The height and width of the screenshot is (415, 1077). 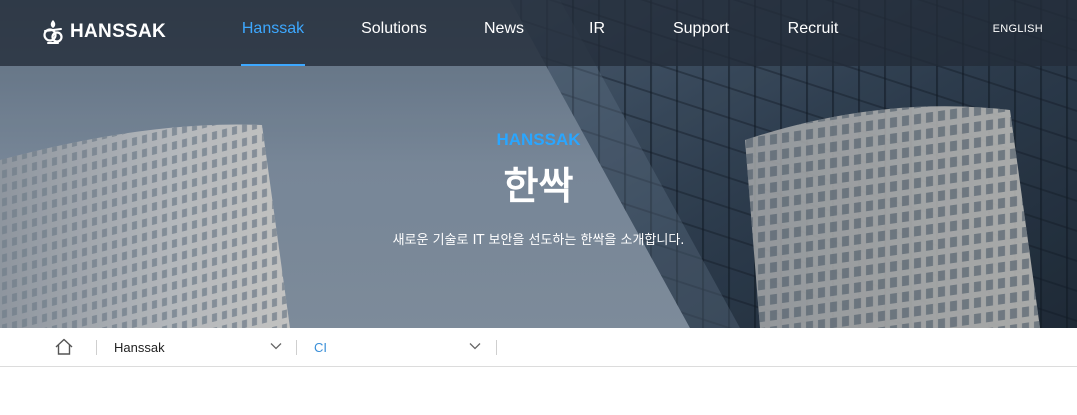 I want to click on nav-item-recruit: Recruit, so click(x=813, y=43).